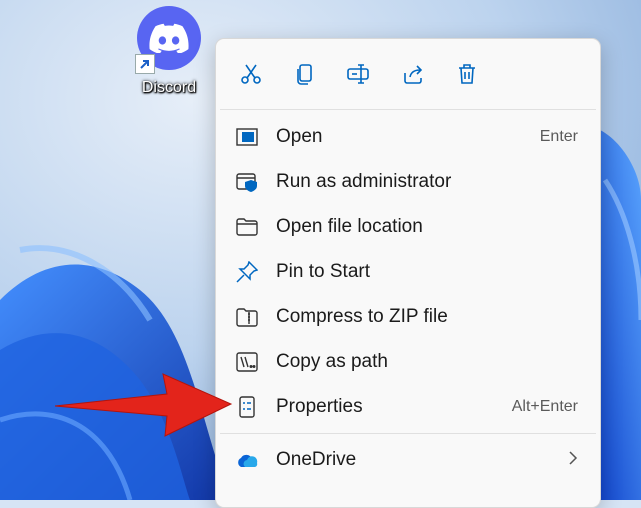 This screenshot has width=641, height=508. Describe the element at coordinates (247, 407) in the screenshot. I see `properties-icon` at that location.